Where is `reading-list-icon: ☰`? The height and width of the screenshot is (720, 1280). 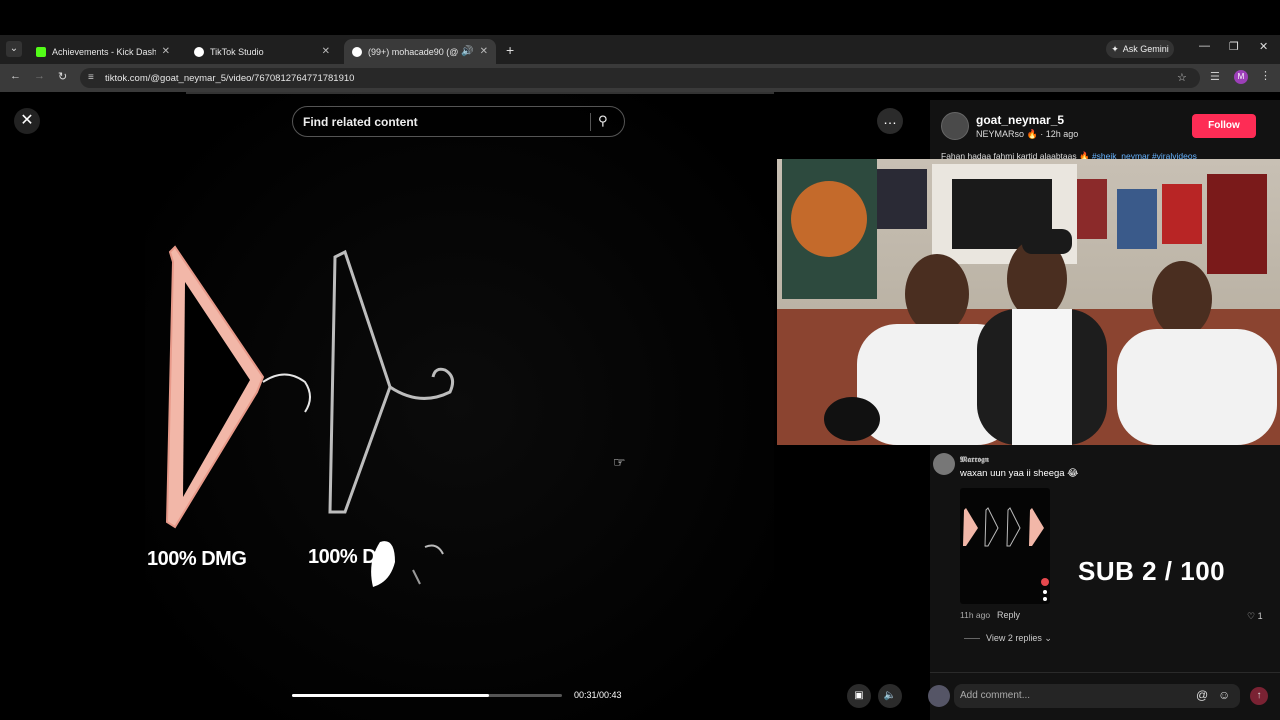 reading-list-icon: ☰ is located at coordinates (1215, 76).